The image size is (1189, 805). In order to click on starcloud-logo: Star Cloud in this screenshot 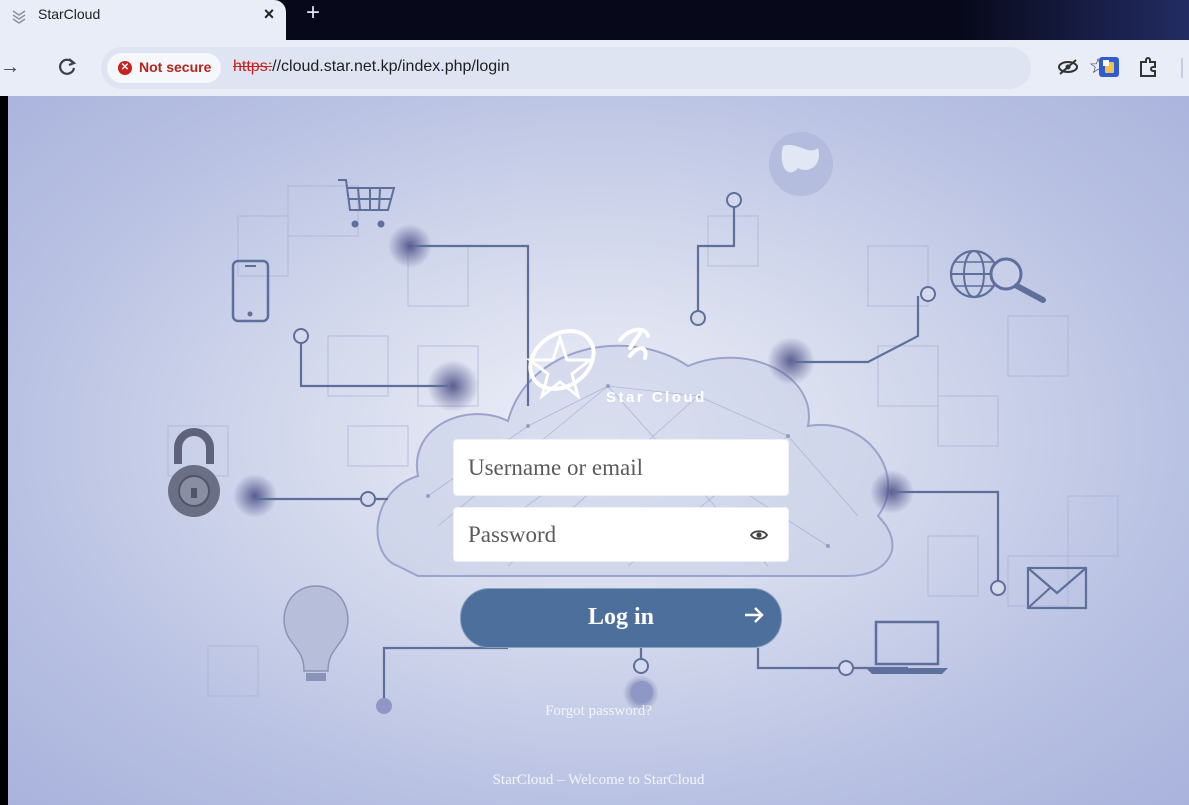, I will do `click(616, 366)`.